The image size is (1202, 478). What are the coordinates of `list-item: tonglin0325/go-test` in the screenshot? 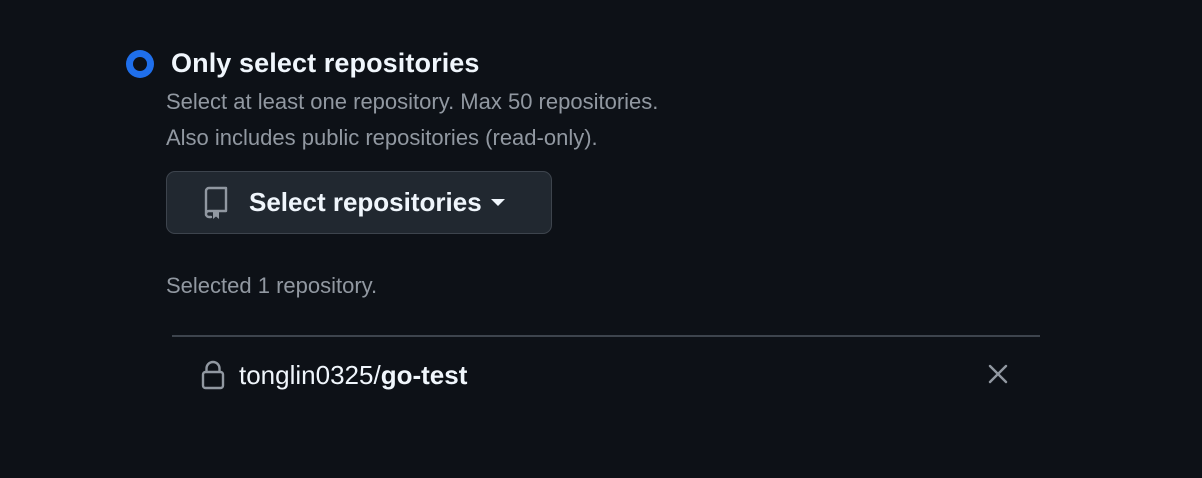 It's located at (610, 375).